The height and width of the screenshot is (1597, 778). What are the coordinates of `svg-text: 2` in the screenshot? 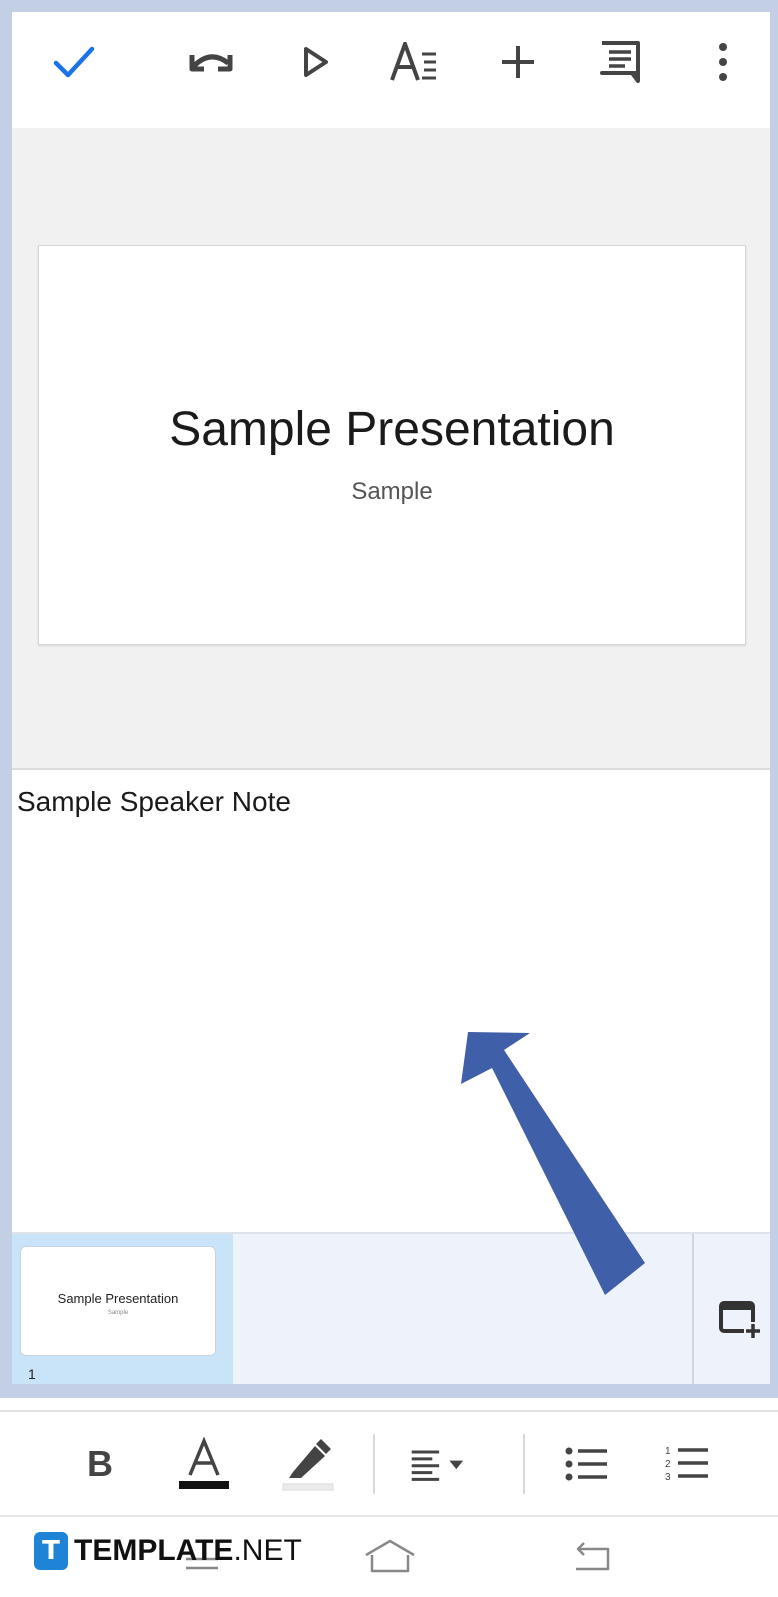 It's located at (668, 1464).